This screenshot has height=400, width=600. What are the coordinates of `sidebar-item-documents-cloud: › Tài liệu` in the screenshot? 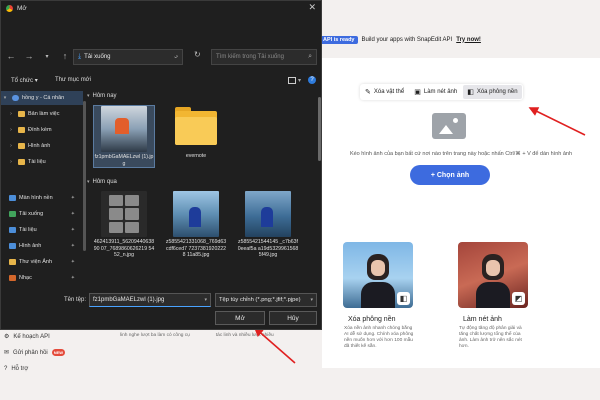 It's located at (42, 162).